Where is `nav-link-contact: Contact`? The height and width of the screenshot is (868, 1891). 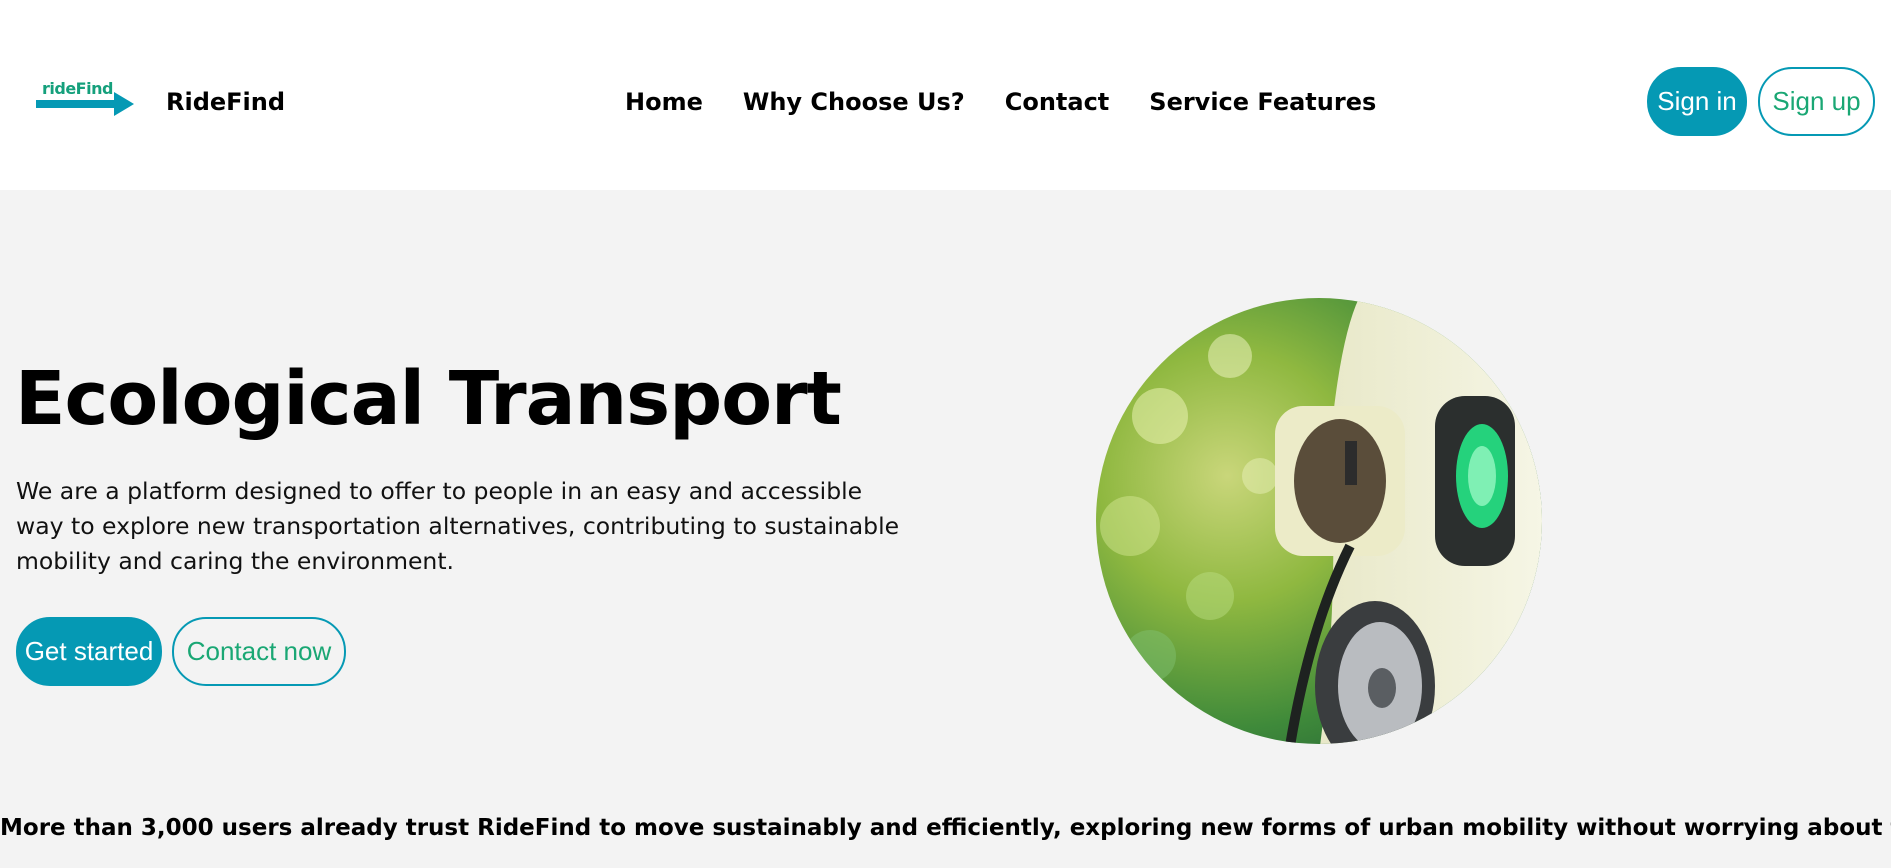 nav-link-contact: Contact is located at coordinates (1057, 102).